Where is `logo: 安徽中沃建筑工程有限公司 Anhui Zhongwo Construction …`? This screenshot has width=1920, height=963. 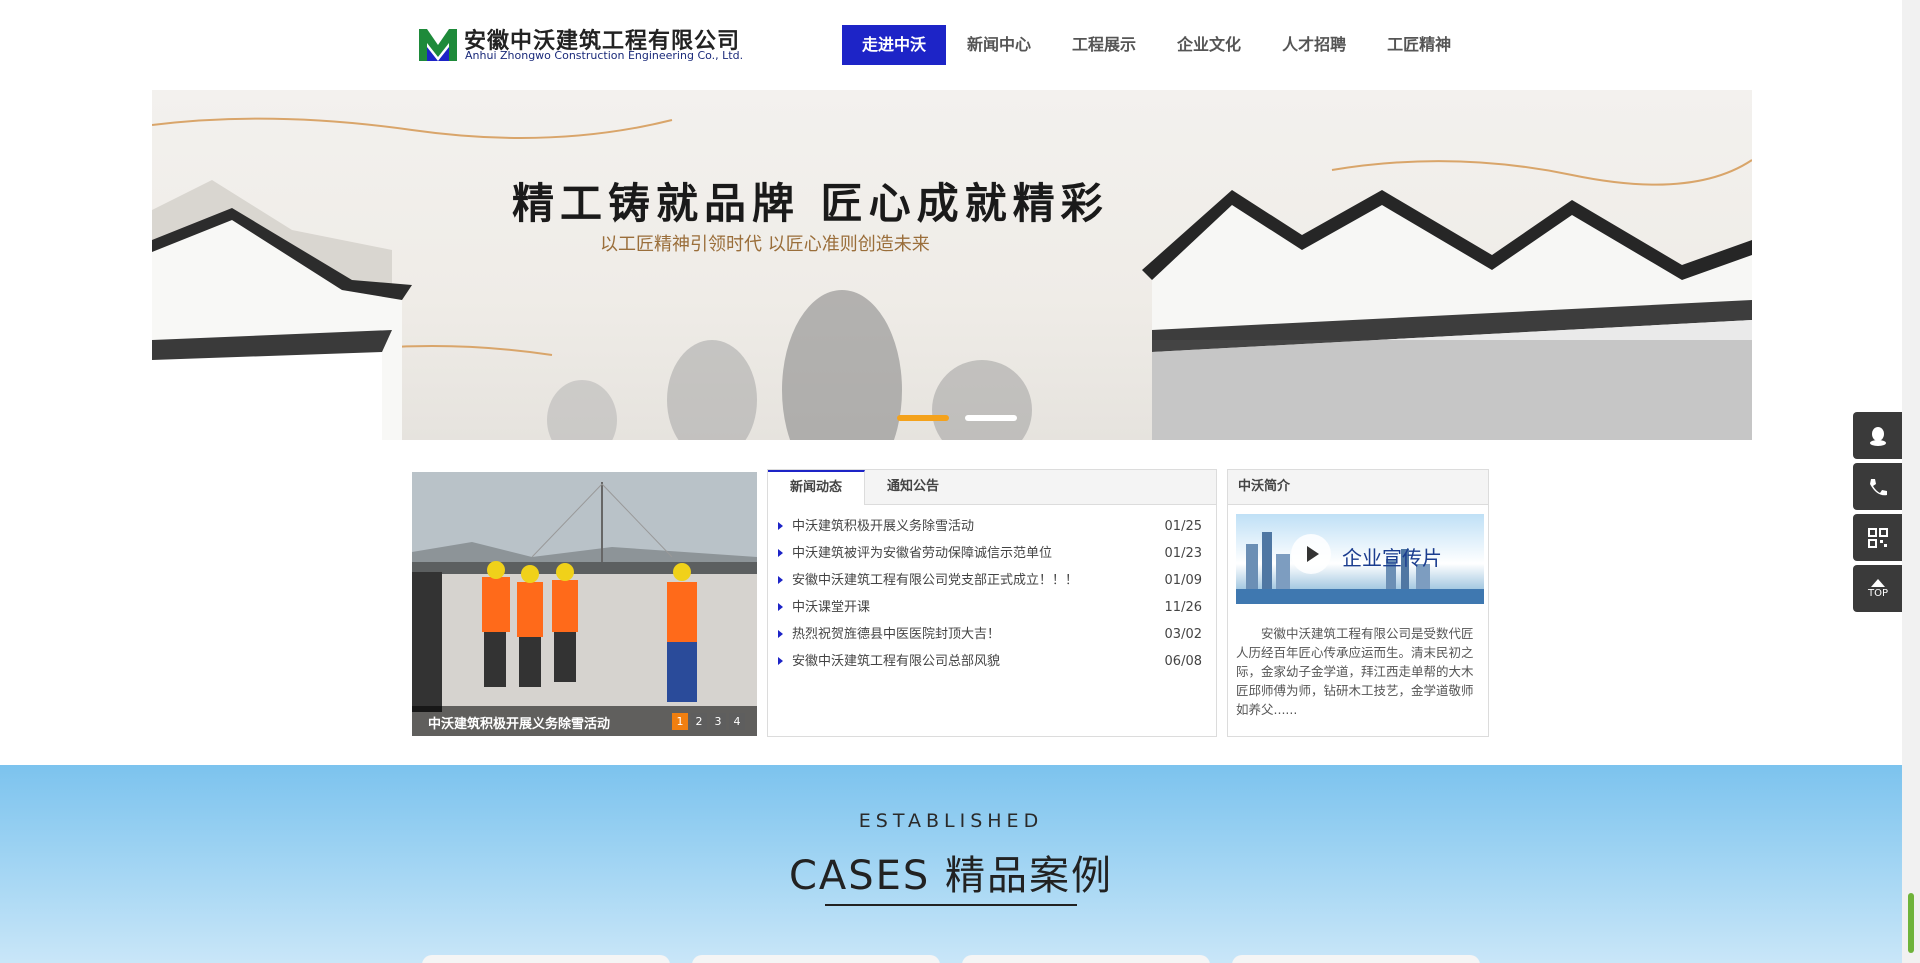 logo: 安徽中沃建筑工程有限公司 Anhui Zhongwo Construction … is located at coordinates (581, 43).